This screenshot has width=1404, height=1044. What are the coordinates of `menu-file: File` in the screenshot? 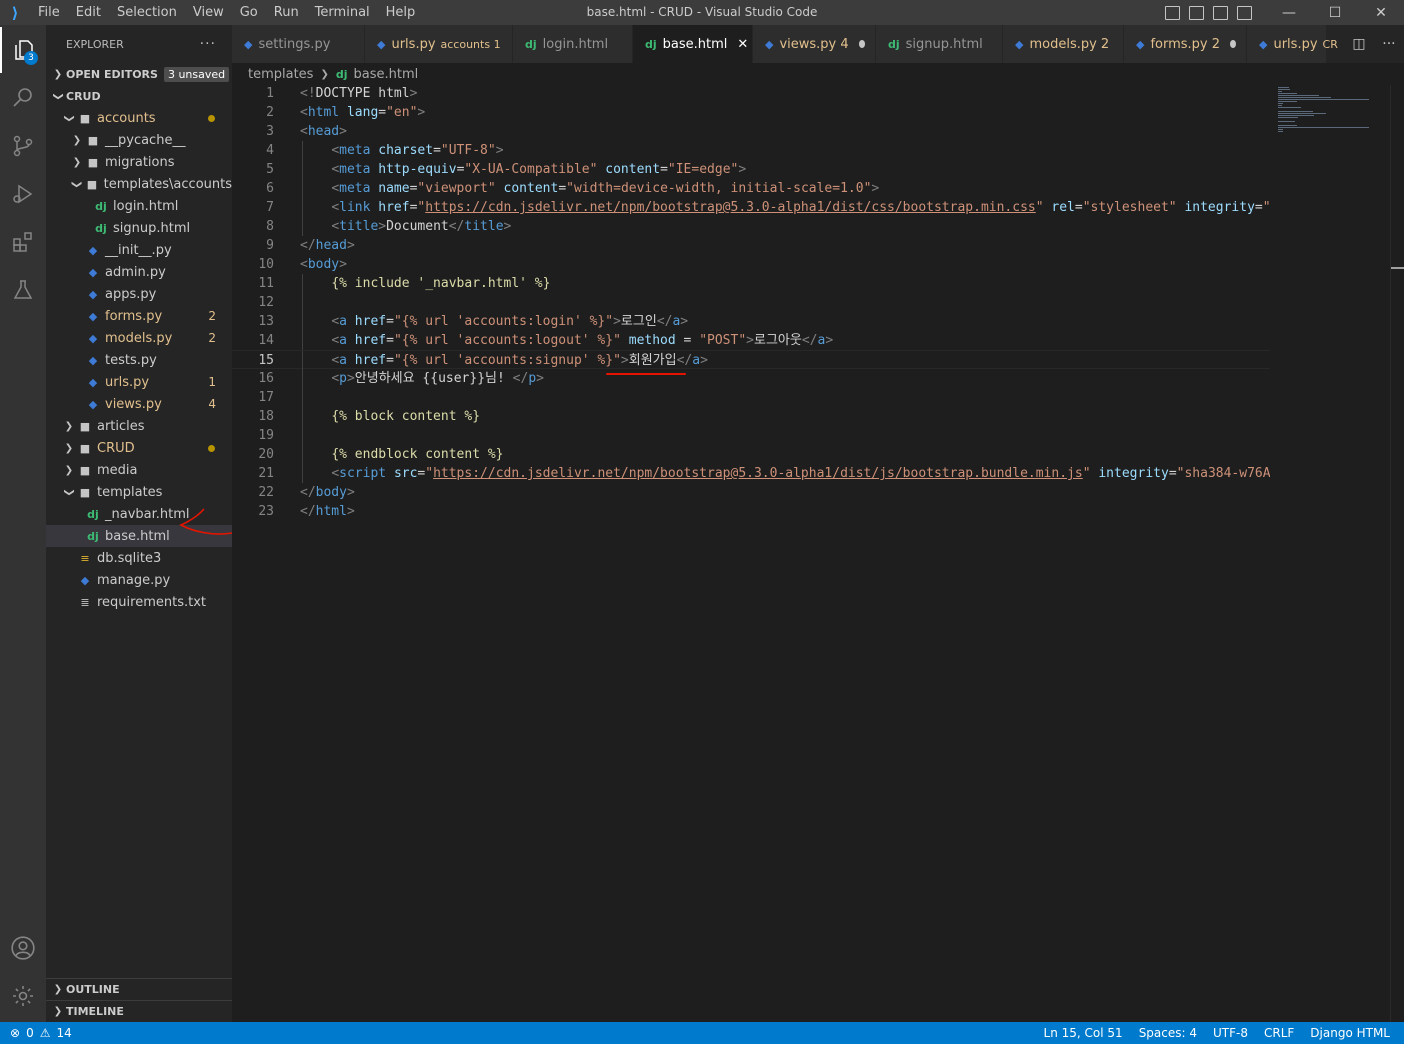 It's located at (49, 12).